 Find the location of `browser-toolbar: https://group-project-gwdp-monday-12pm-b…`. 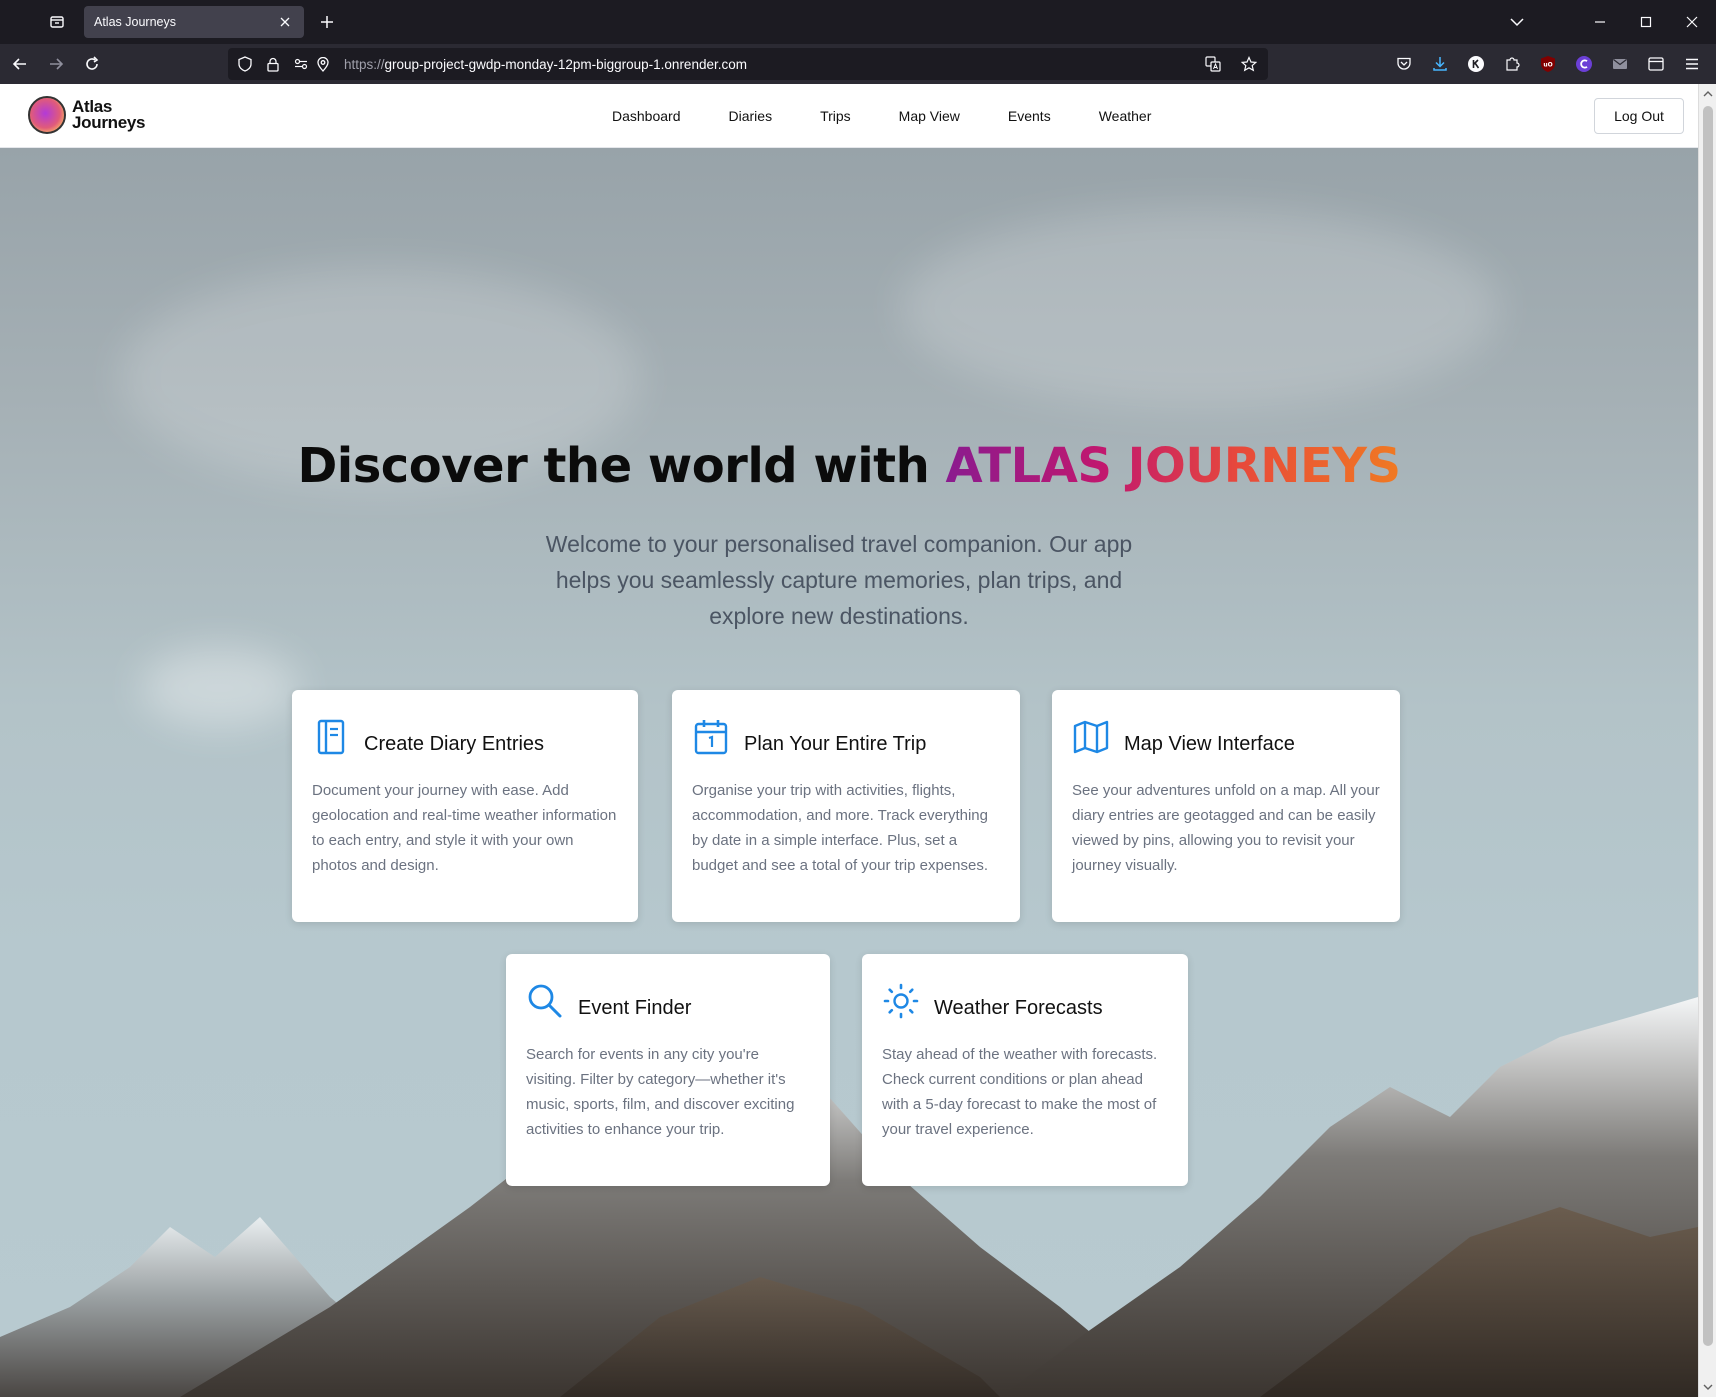

browser-toolbar: https://group-project-gwdp-monday-12pm-b… is located at coordinates (858, 64).